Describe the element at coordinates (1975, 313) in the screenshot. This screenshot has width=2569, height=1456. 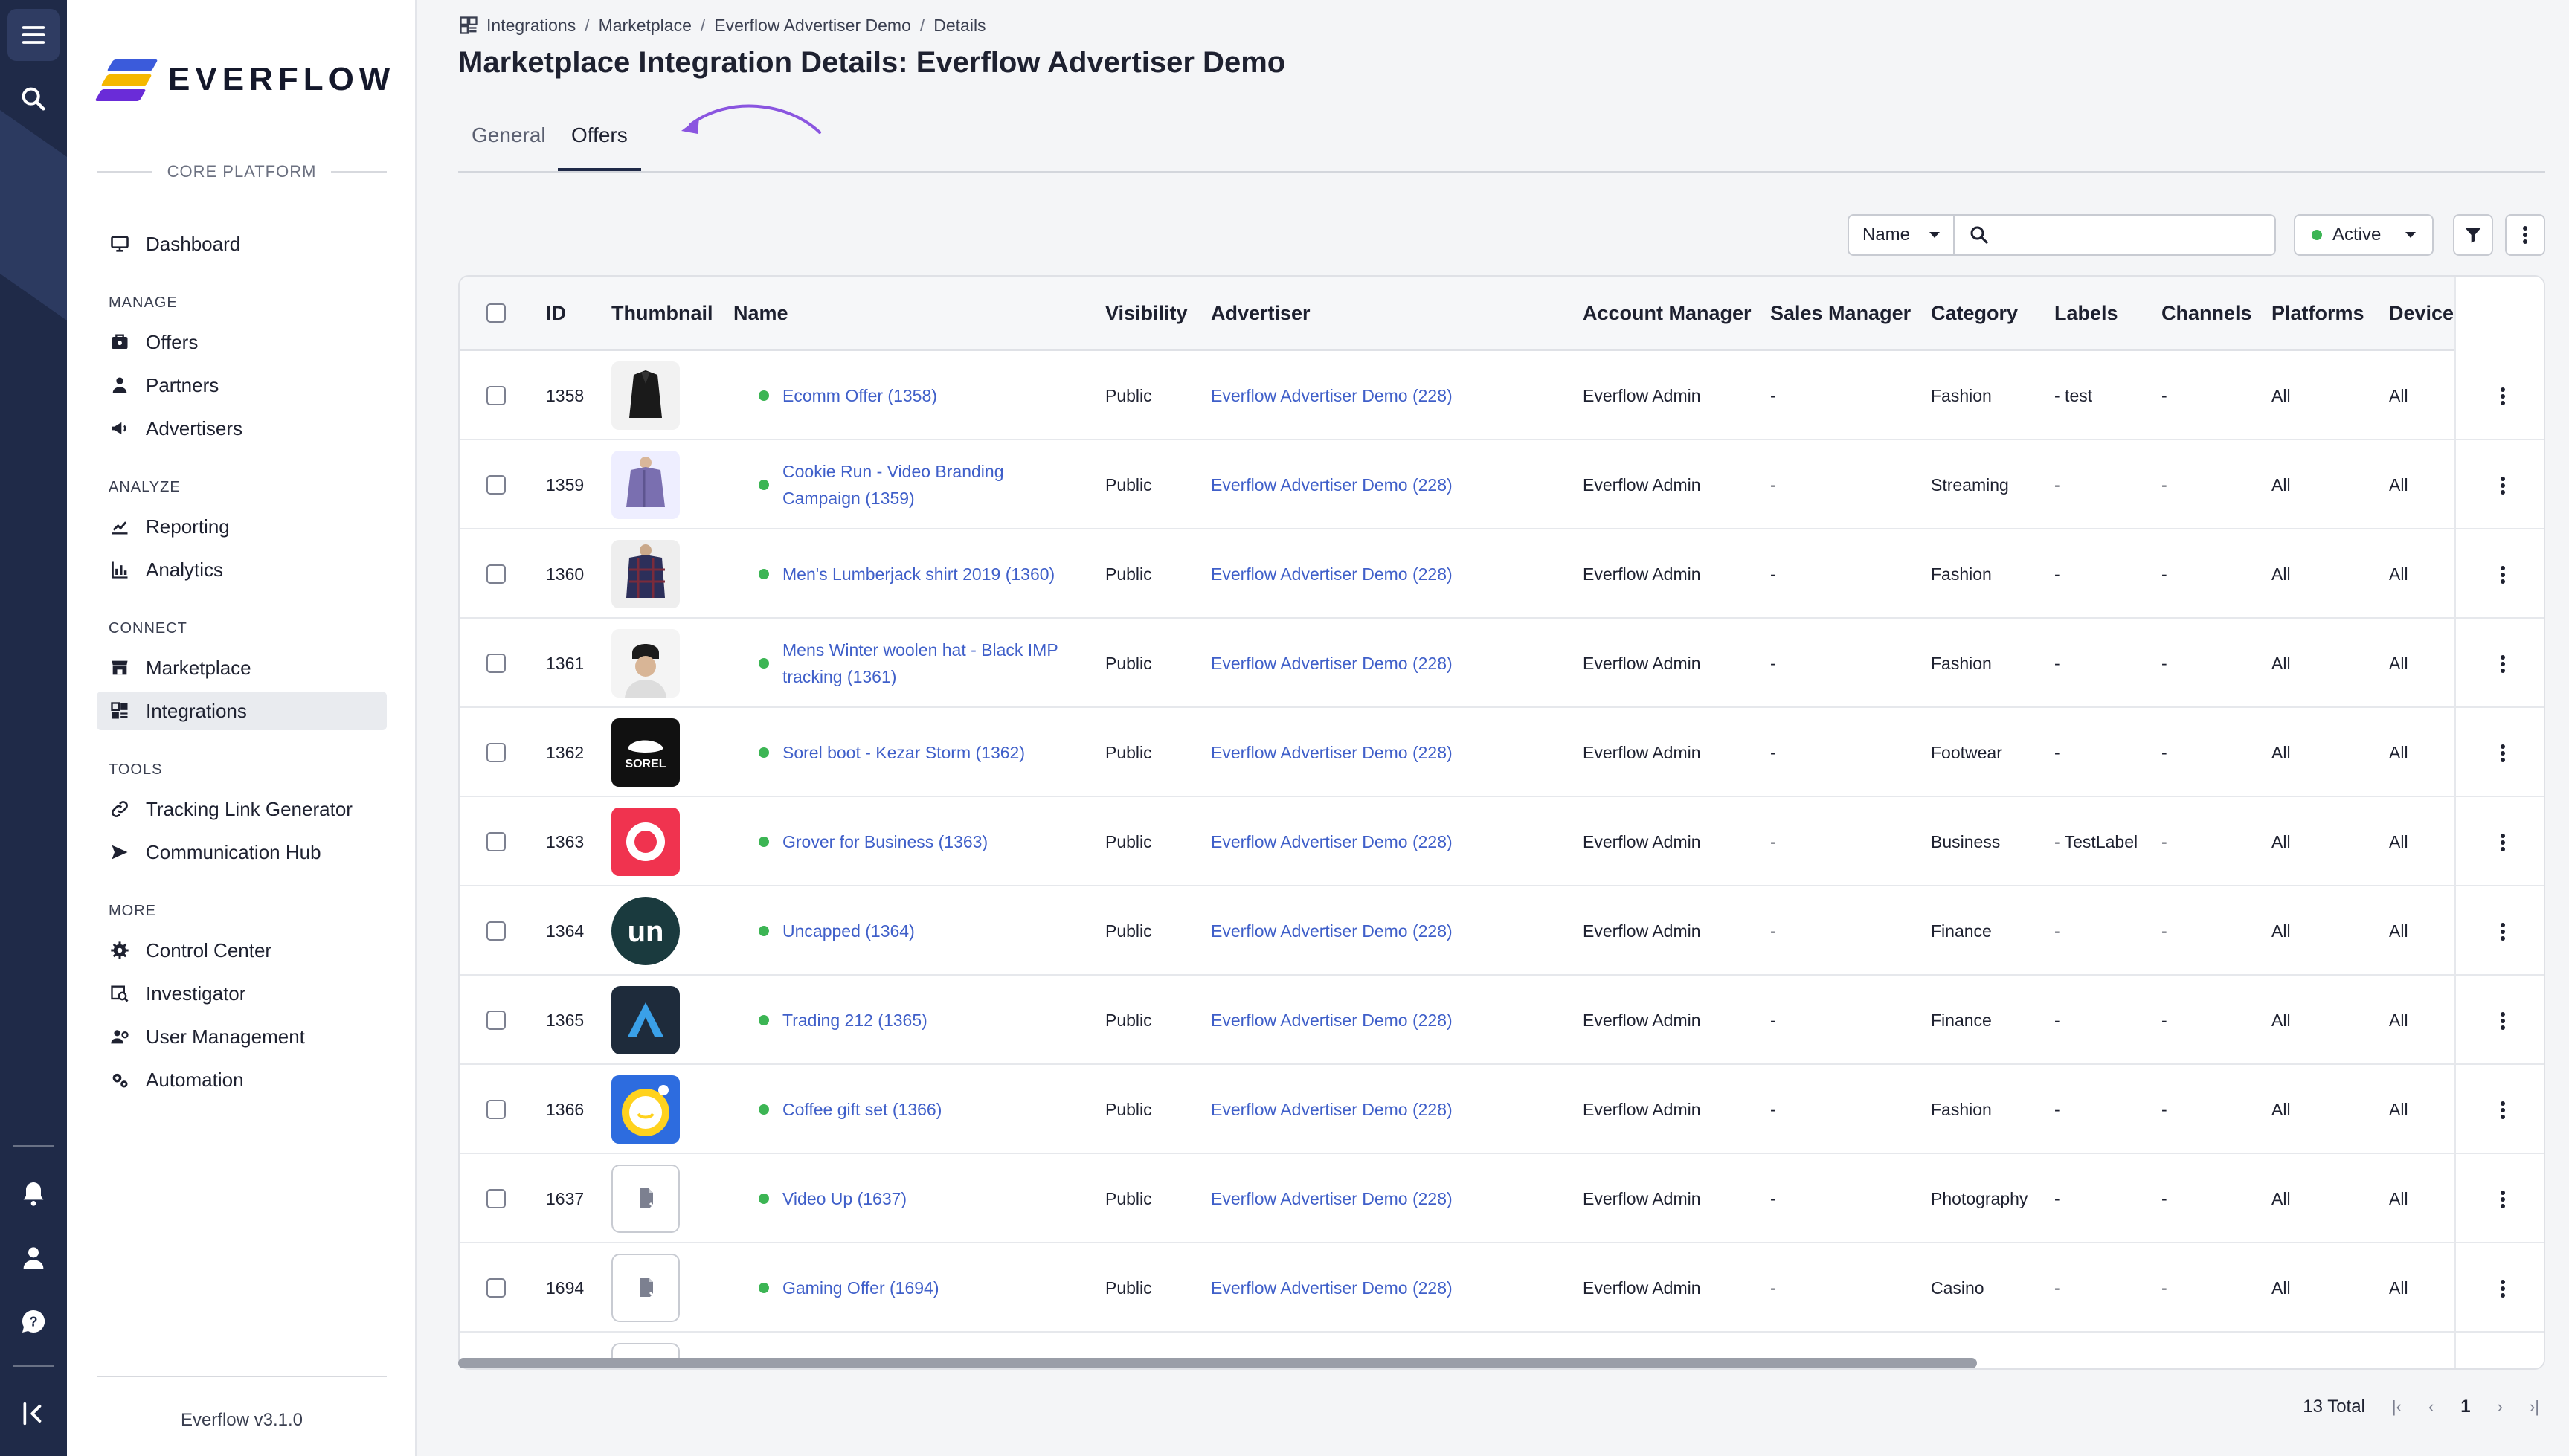
I see `column-header-category: Category` at that location.